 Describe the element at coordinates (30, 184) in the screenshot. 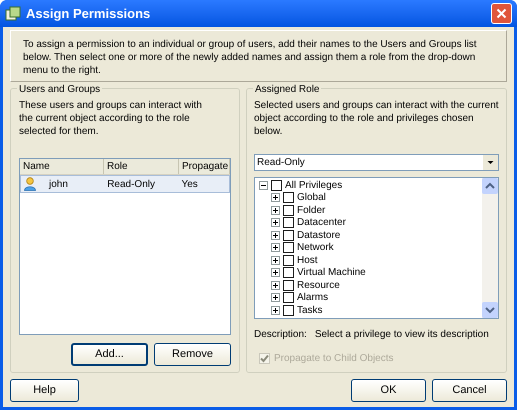

I see `user-icon` at that location.